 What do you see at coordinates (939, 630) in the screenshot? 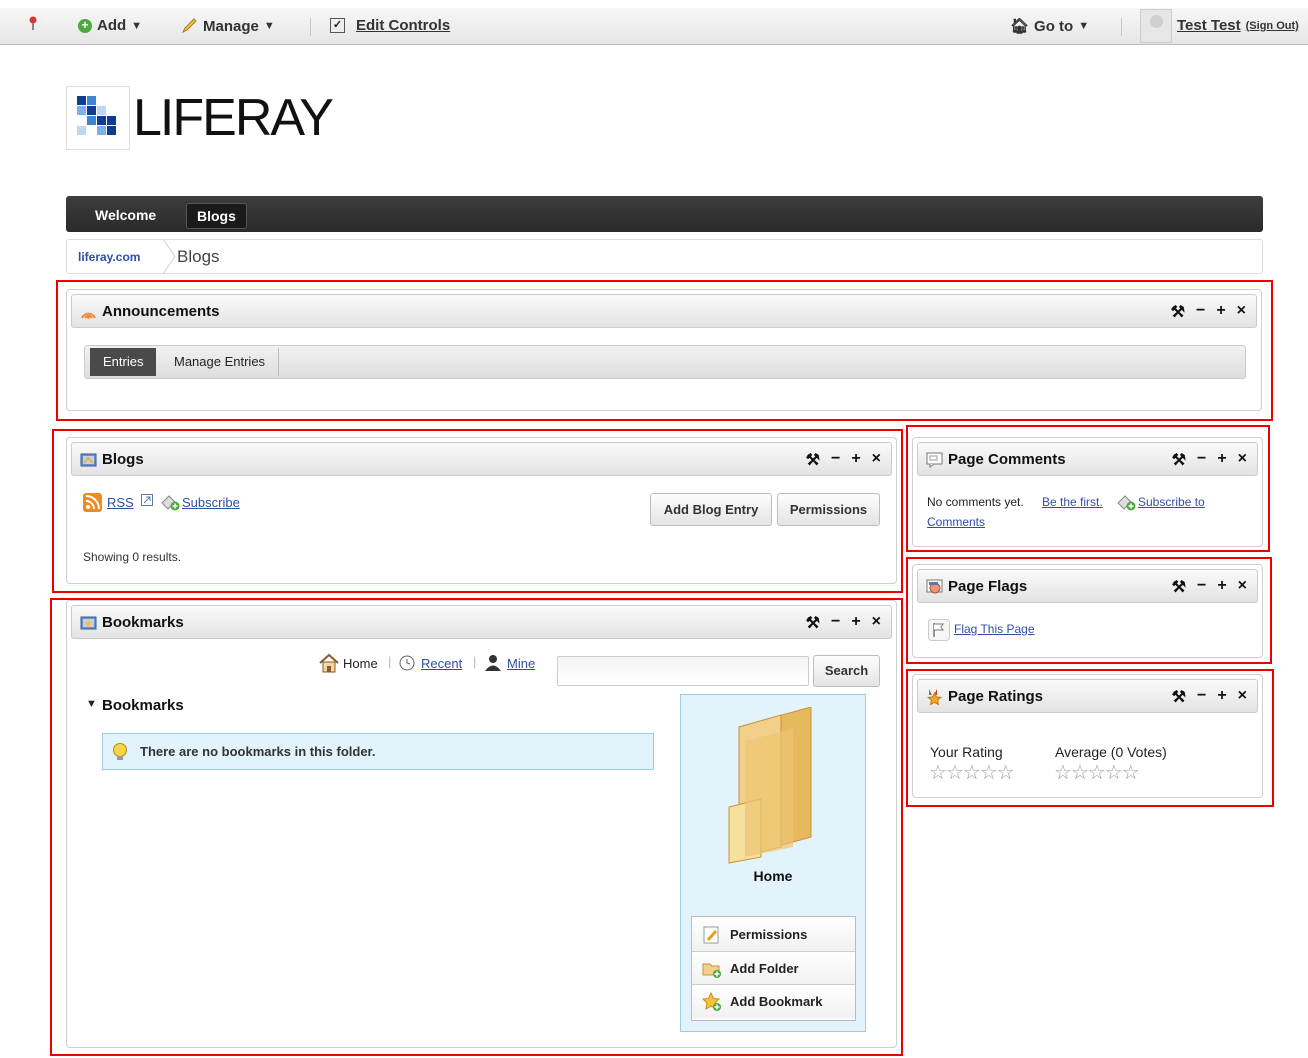
I see `flag-icon` at bounding box center [939, 630].